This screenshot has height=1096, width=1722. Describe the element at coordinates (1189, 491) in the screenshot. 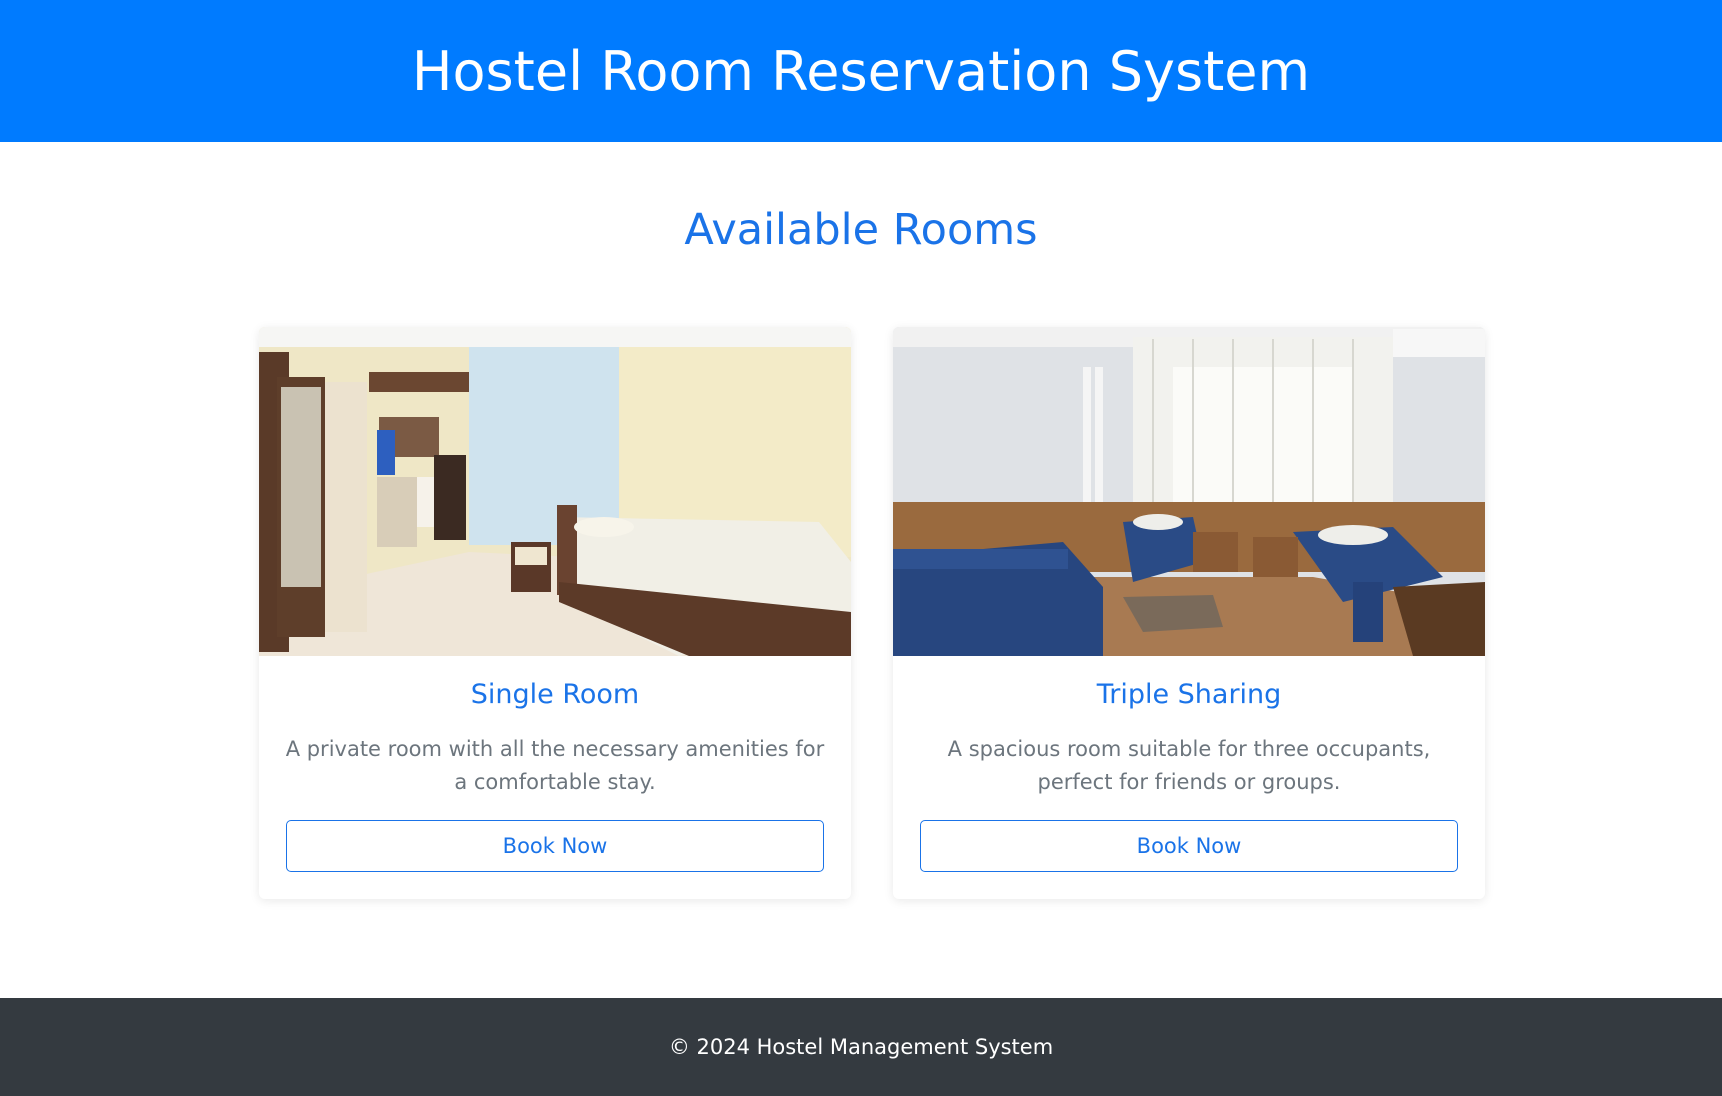

I see `room-image-triple` at that location.